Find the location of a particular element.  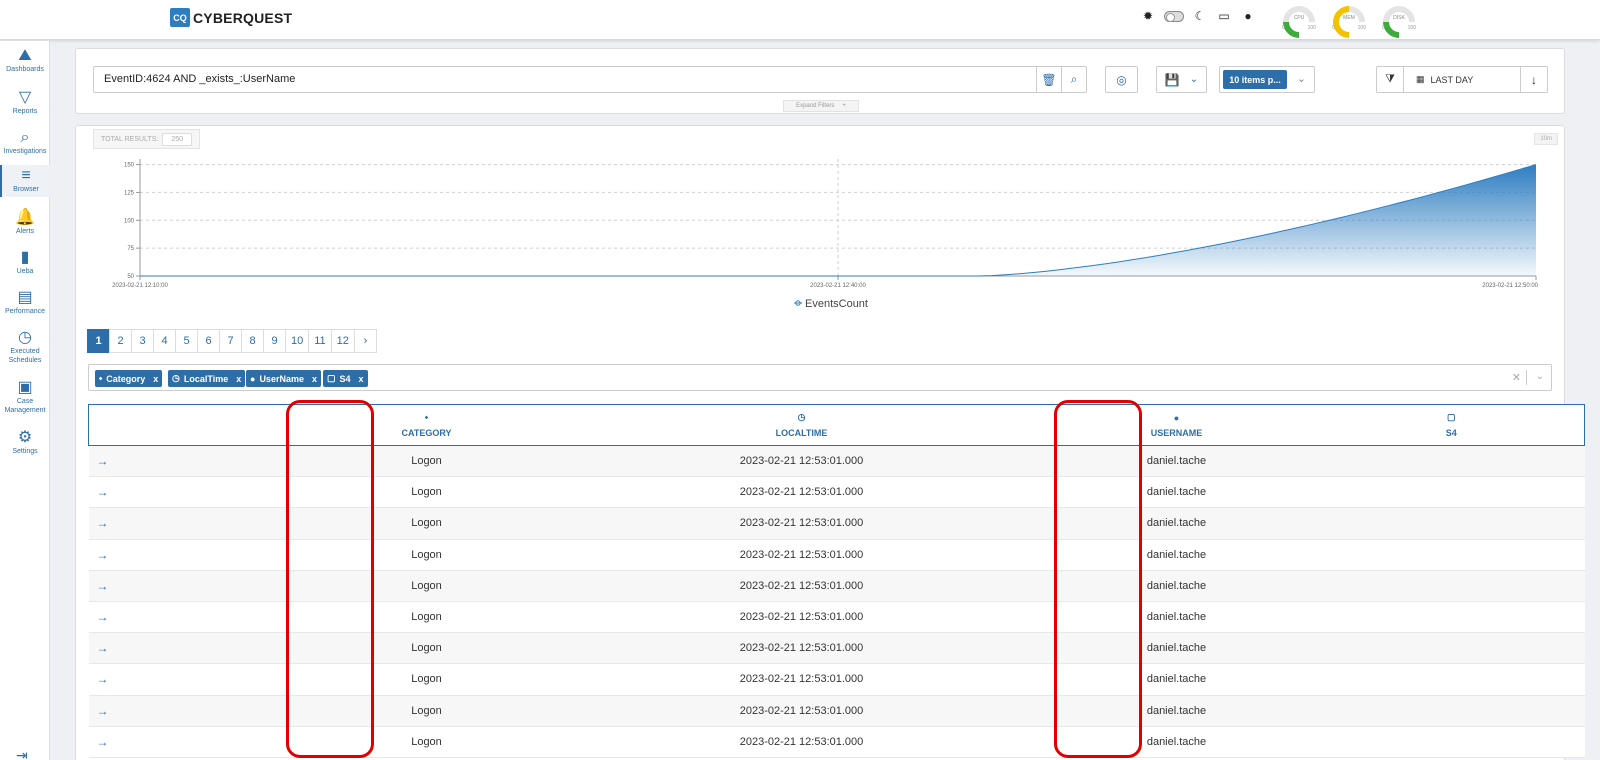

logout-icon: ⇥ is located at coordinates (22, 753).